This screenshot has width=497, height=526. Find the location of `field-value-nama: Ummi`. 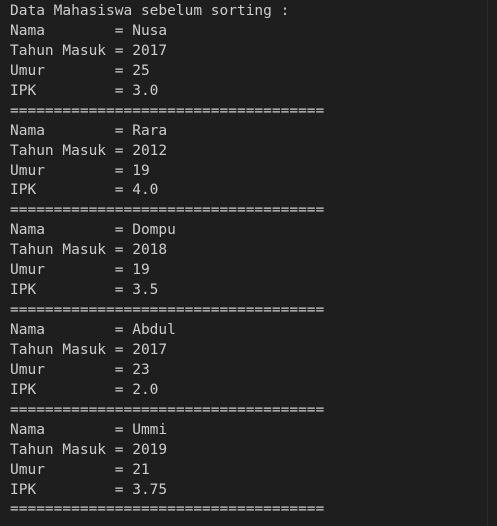

field-value-nama: Ummi is located at coordinates (150, 429).